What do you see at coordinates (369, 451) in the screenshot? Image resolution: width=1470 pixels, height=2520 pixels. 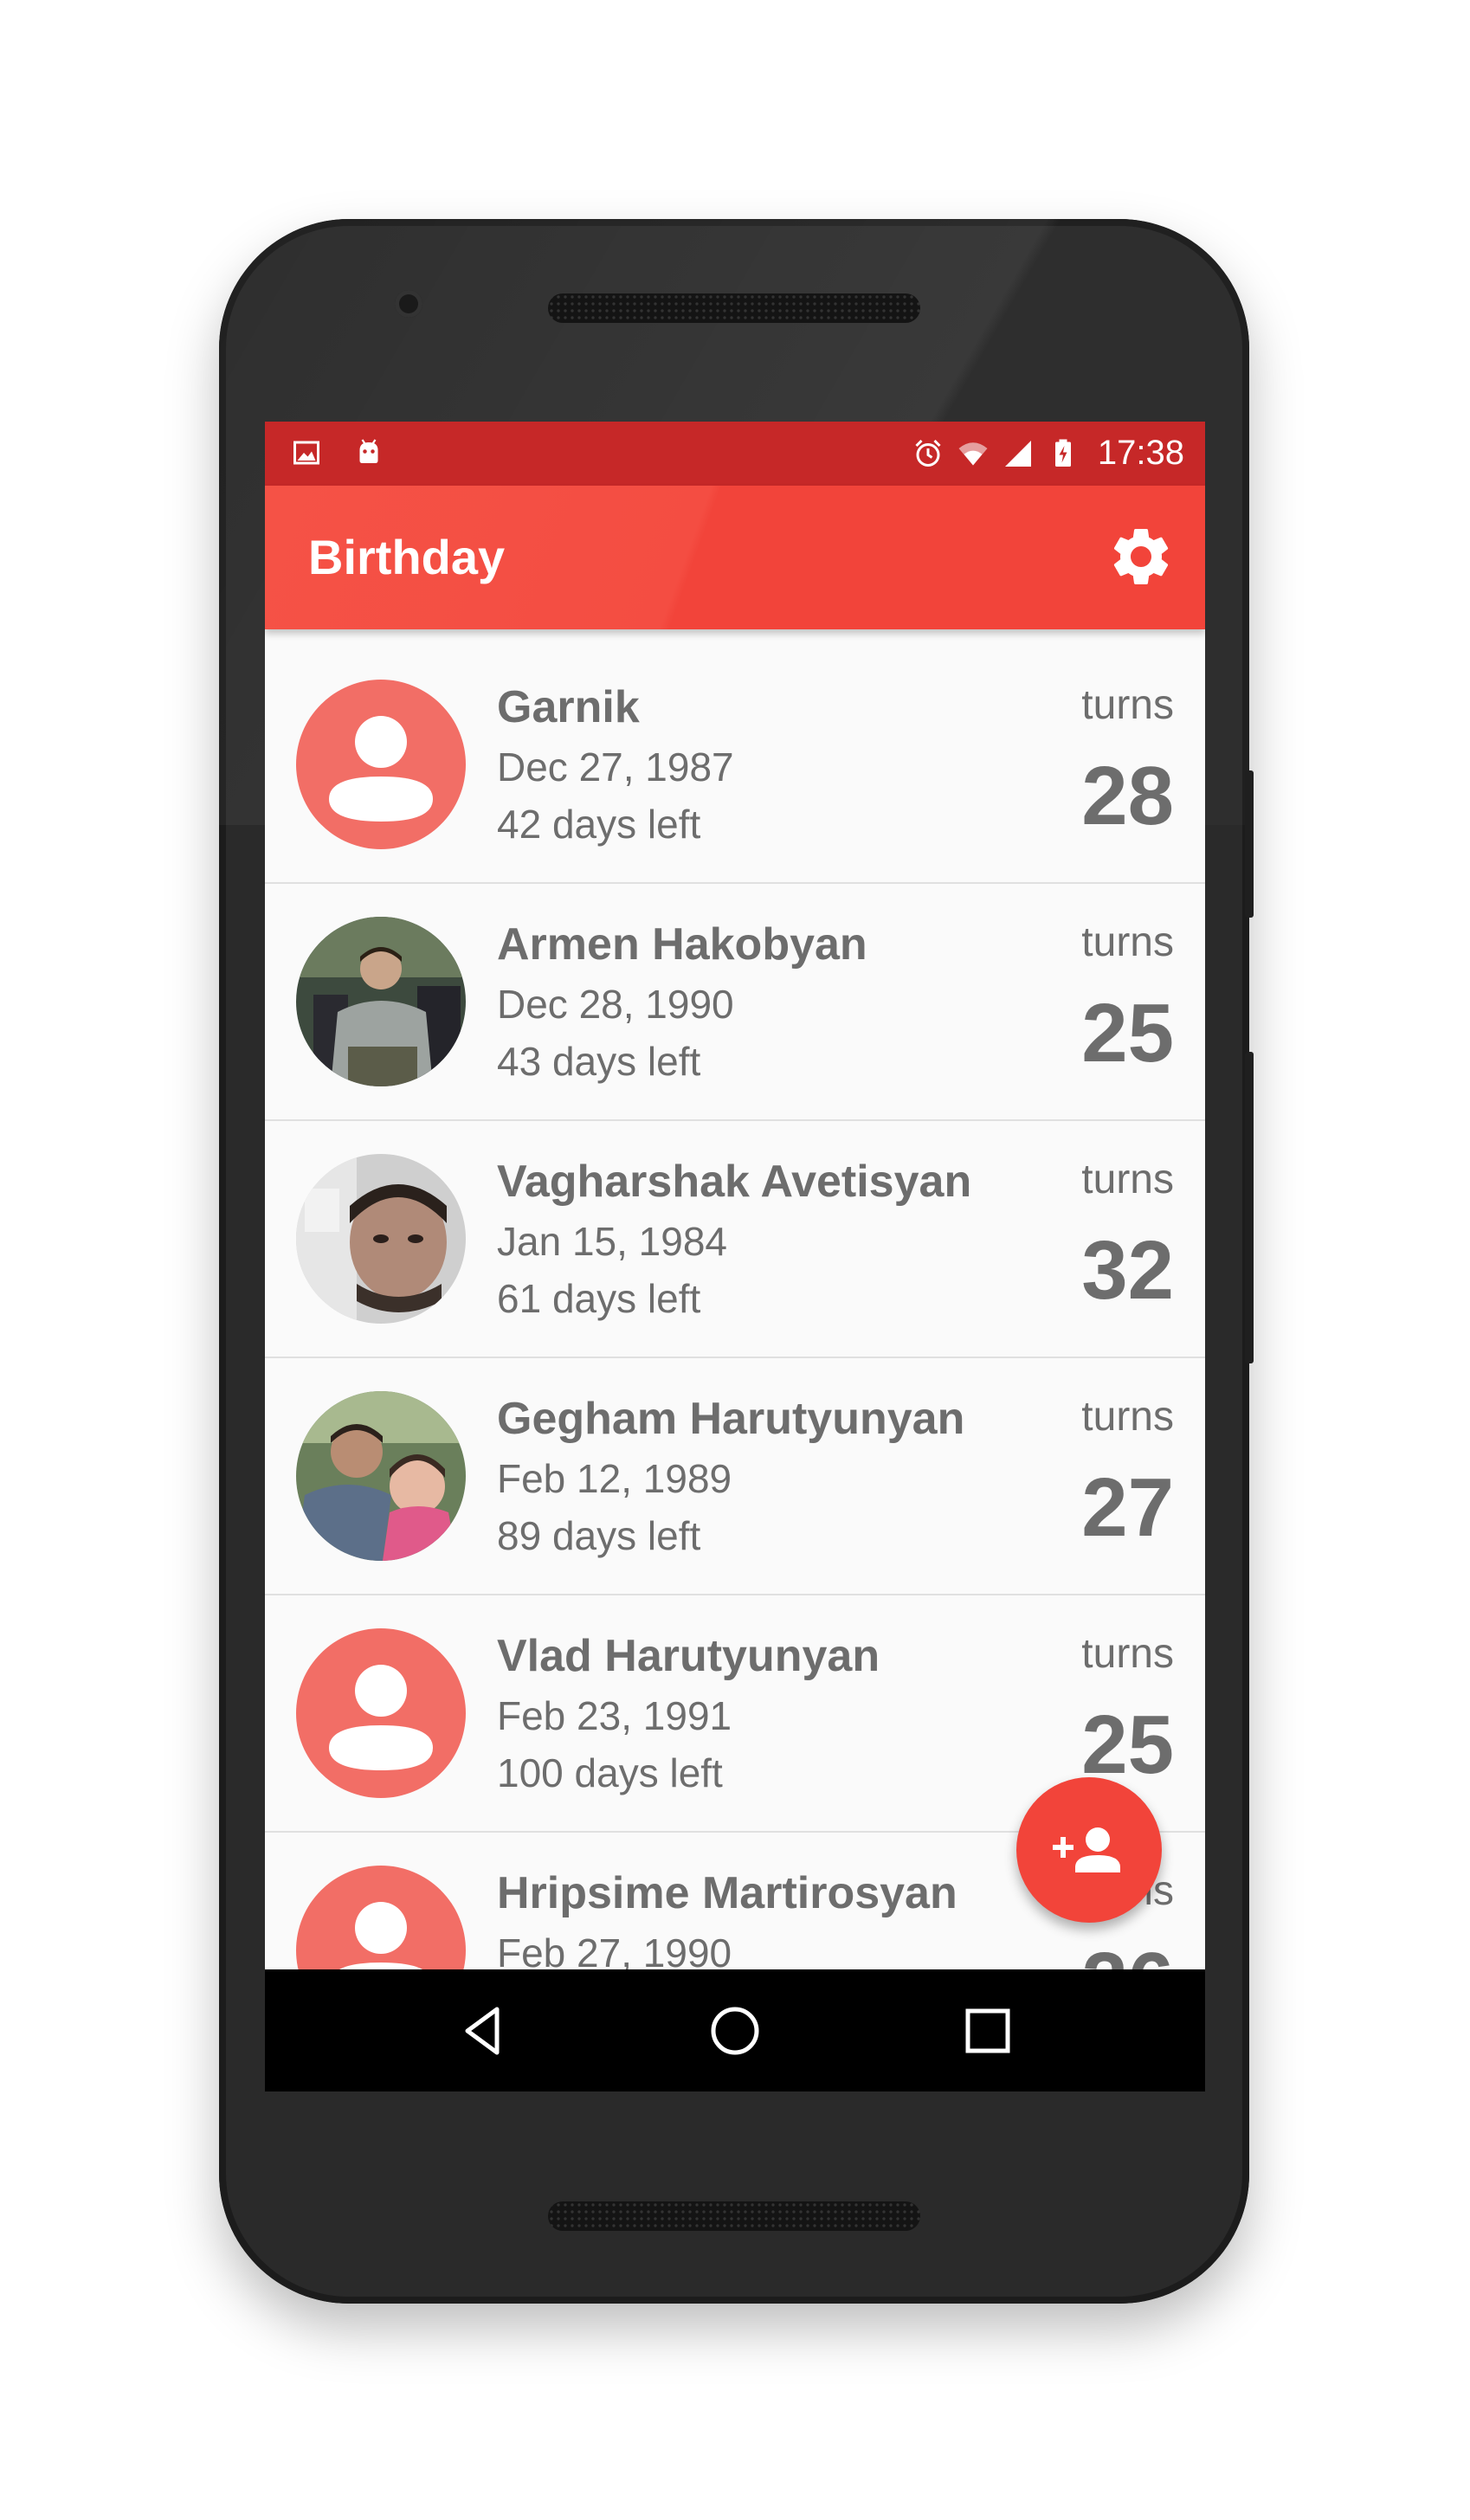 I see `android-icon` at bounding box center [369, 451].